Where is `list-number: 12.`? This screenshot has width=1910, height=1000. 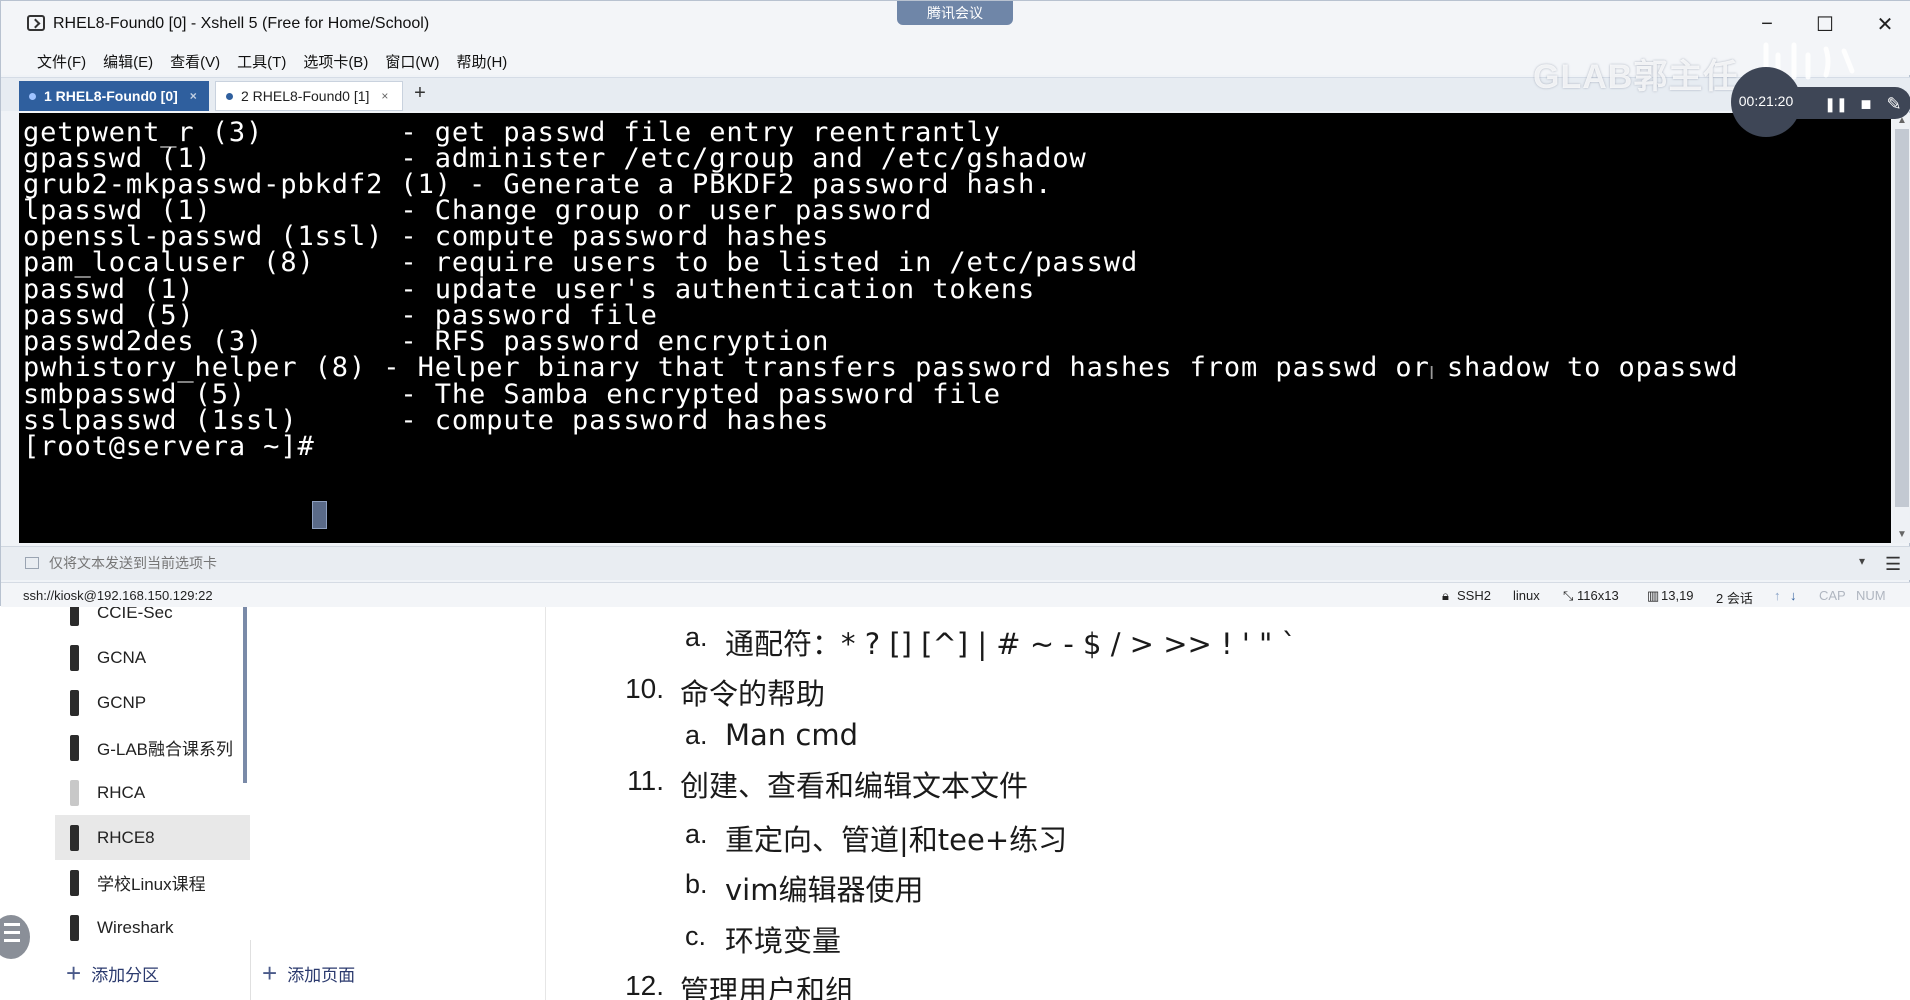 list-number: 12. is located at coordinates (644, 985).